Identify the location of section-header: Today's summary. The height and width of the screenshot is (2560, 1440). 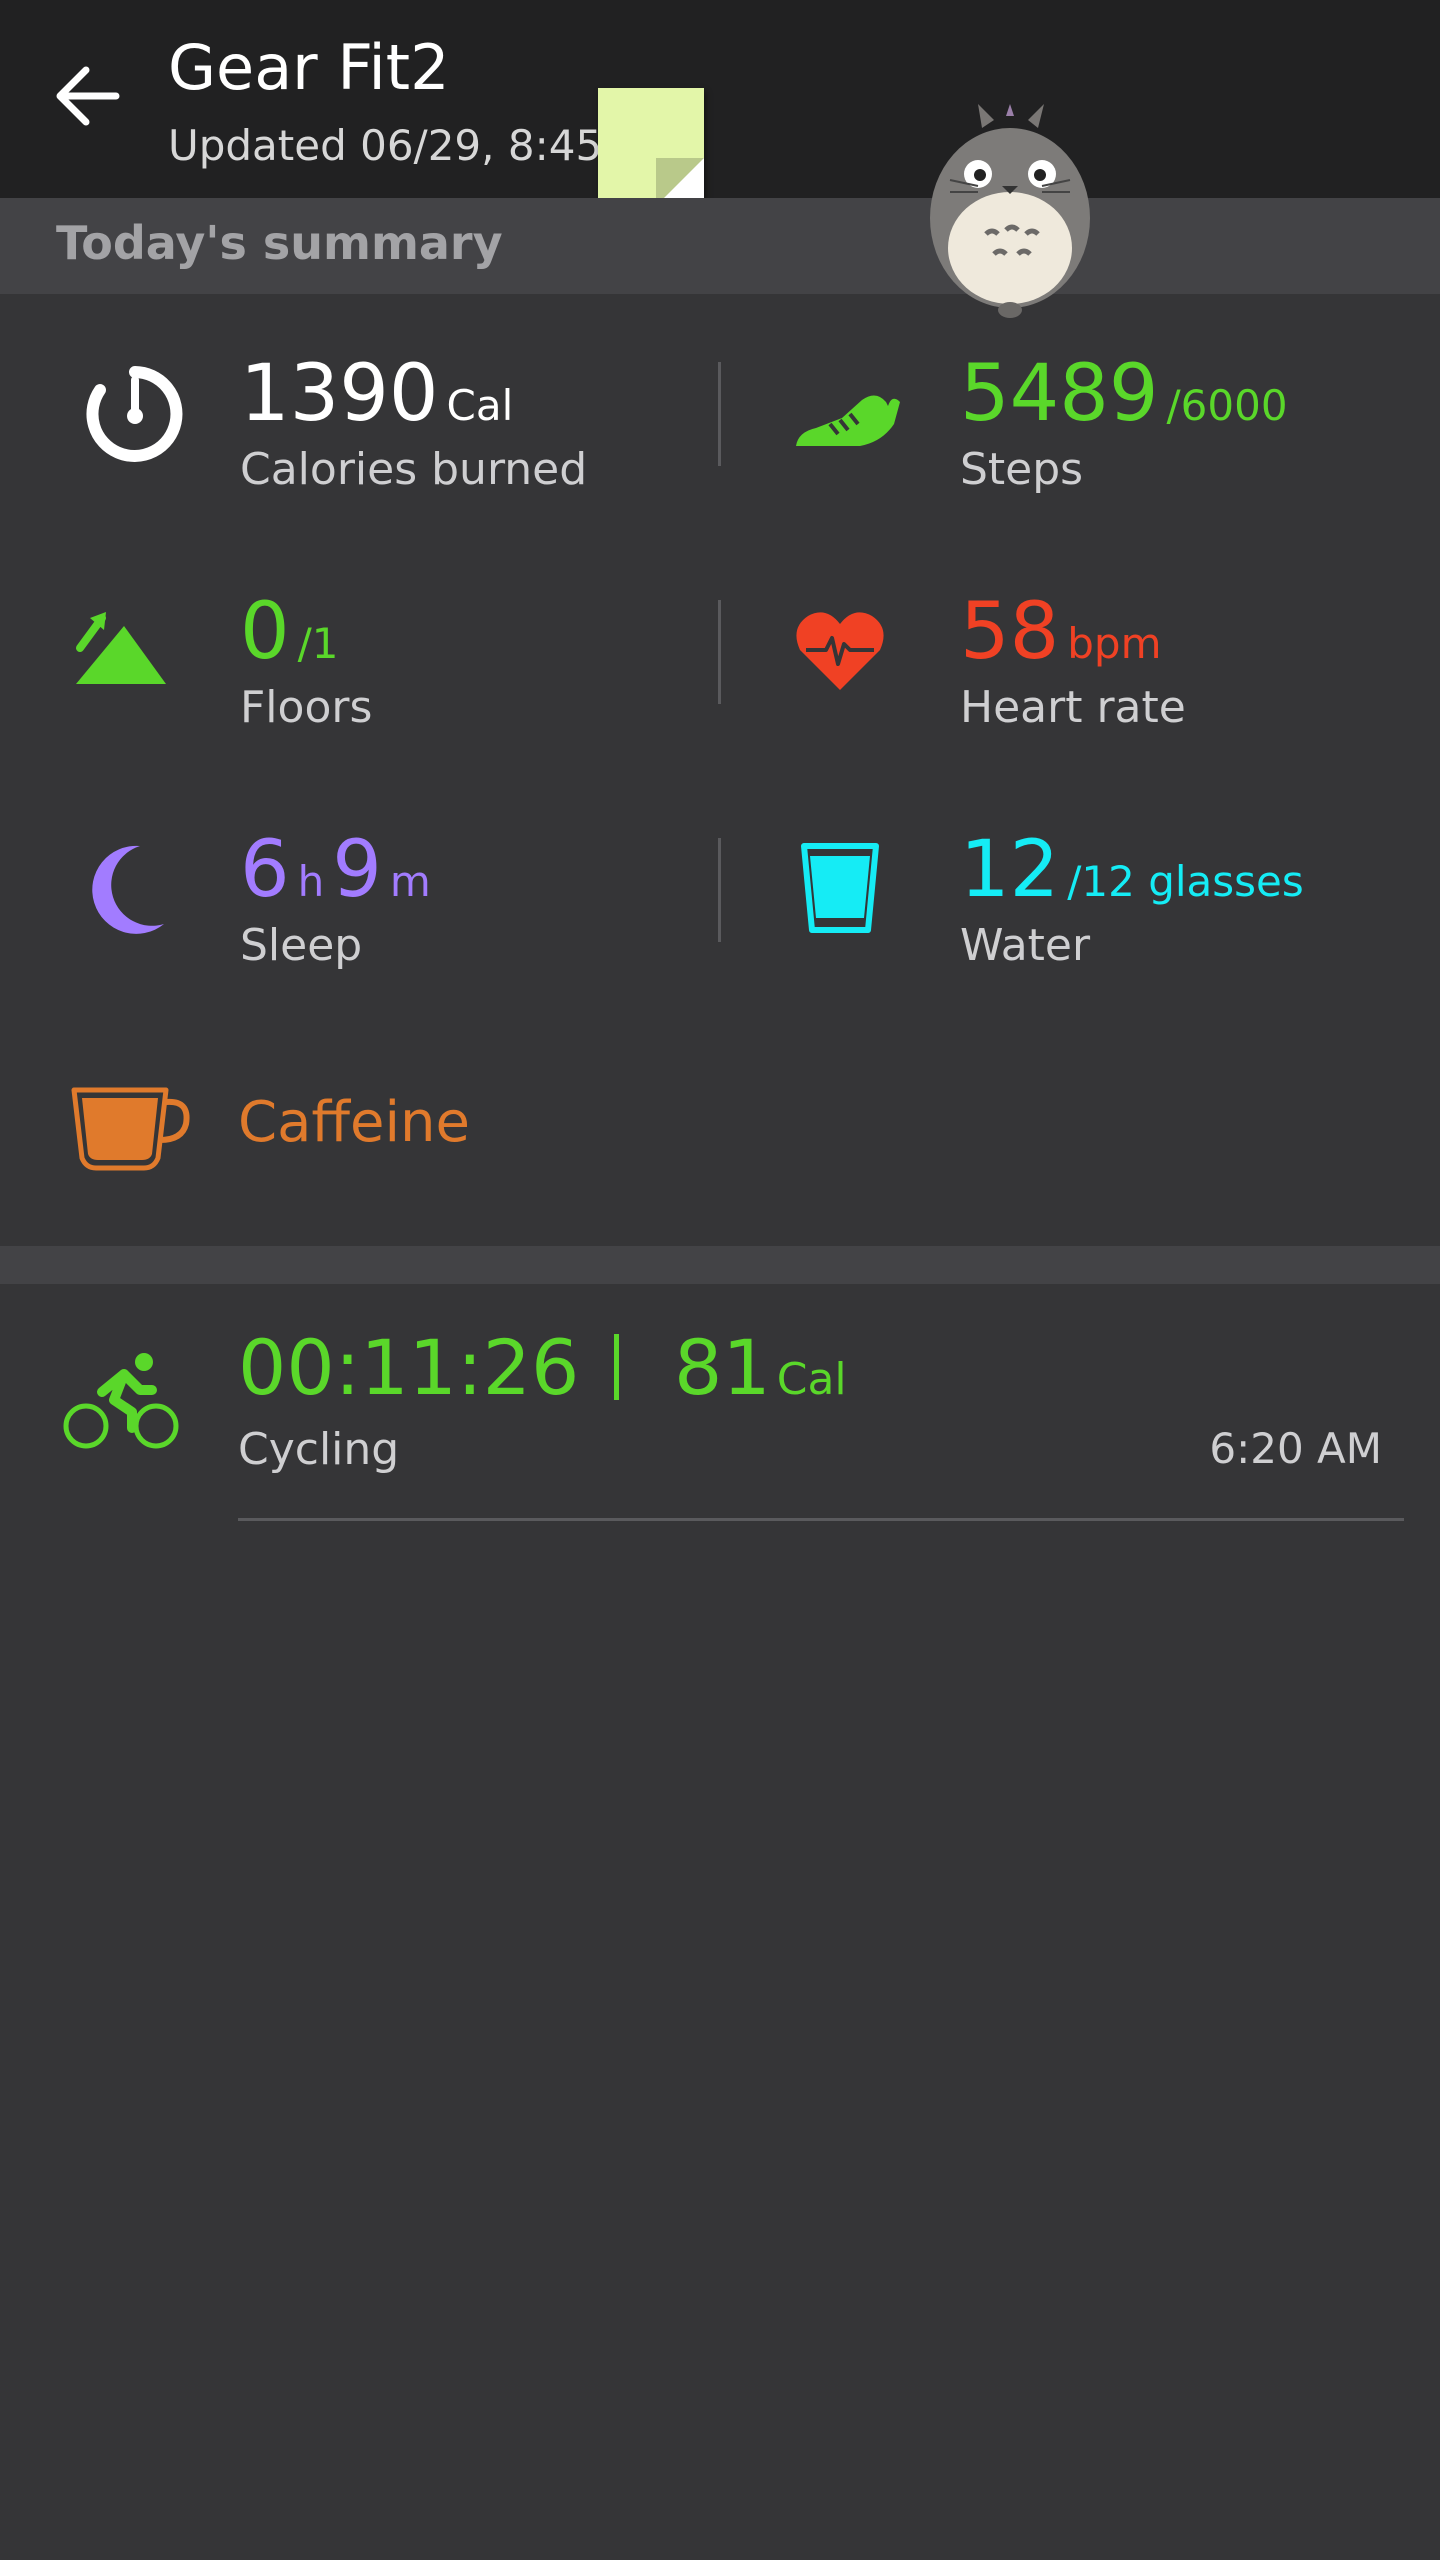
(720, 246).